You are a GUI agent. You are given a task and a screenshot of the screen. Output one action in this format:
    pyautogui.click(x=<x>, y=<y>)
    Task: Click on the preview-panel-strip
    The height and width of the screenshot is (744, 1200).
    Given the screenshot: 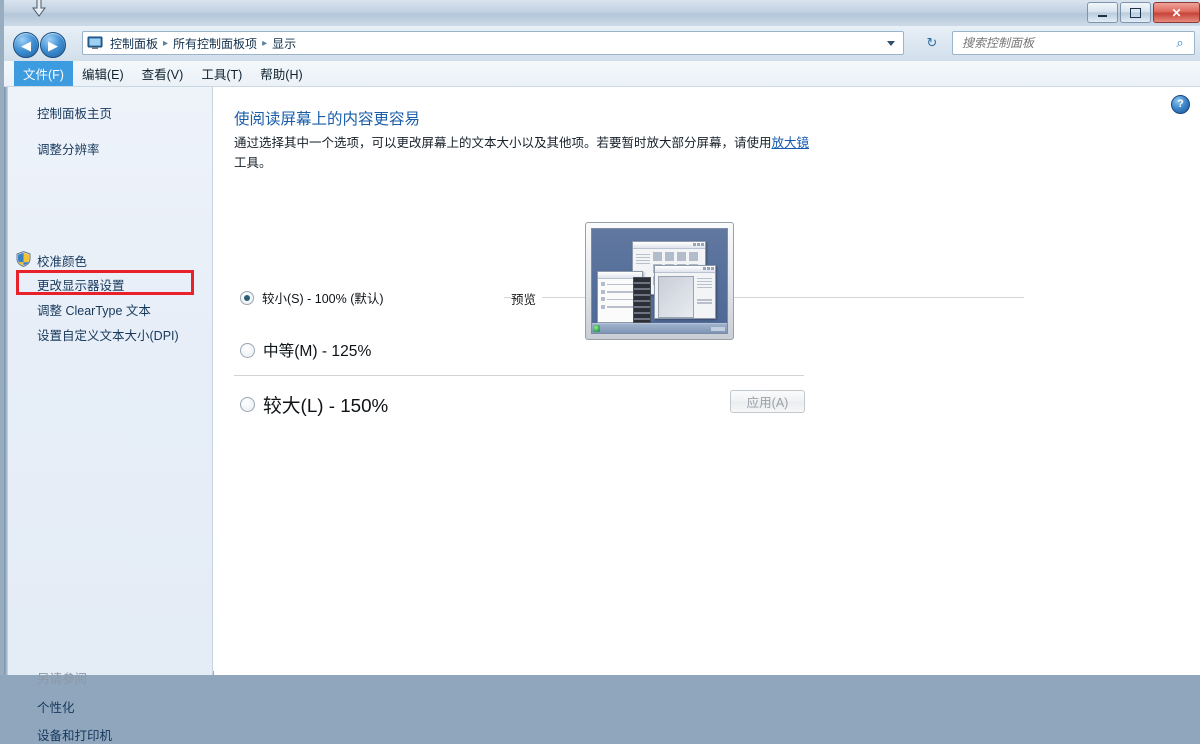 What is the action you would take?
    pyautogui.click(x=642, y=300)
    